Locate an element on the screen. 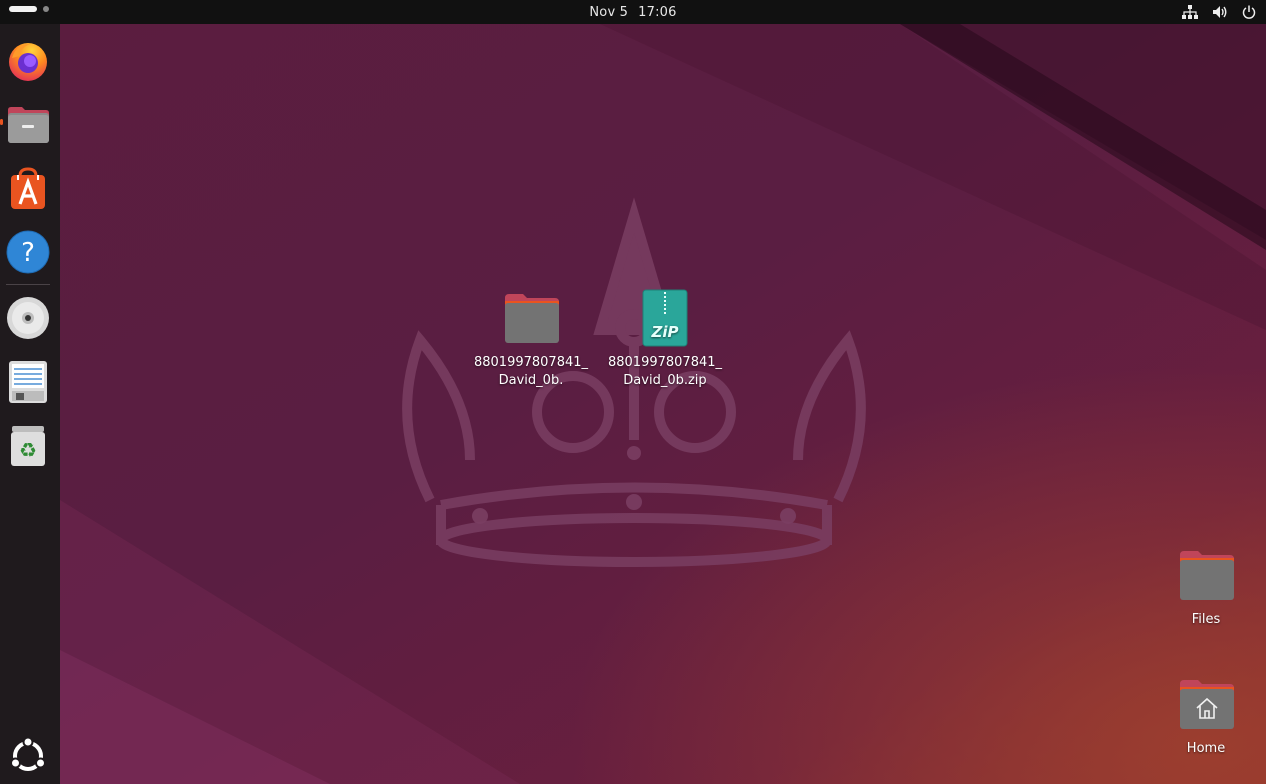  show-apps-button is located at coordinates (28, 756).